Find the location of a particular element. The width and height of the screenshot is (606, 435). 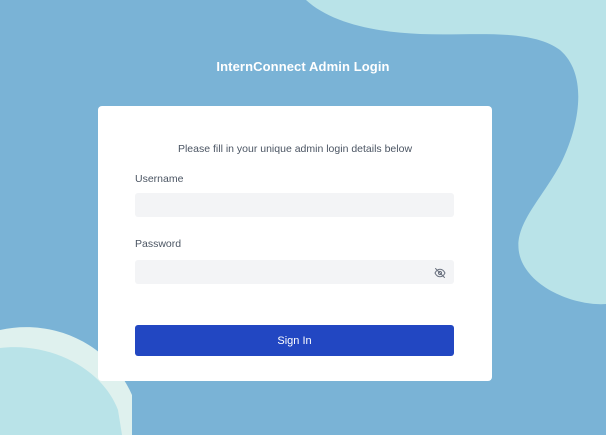

password-label: Password is located at coordinates (158, 244).